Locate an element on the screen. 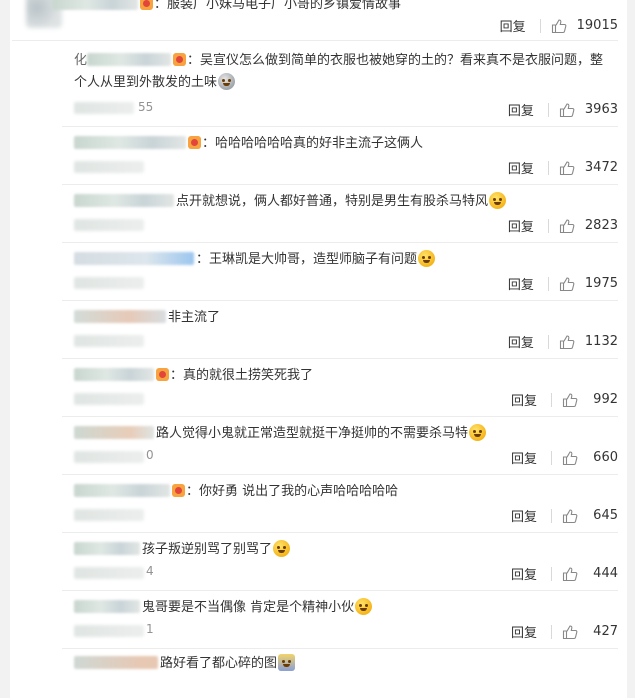 The height and width of the screenshot is (698, 635). comment-actions: 回复 2823 is located at coordinates (563, 225).